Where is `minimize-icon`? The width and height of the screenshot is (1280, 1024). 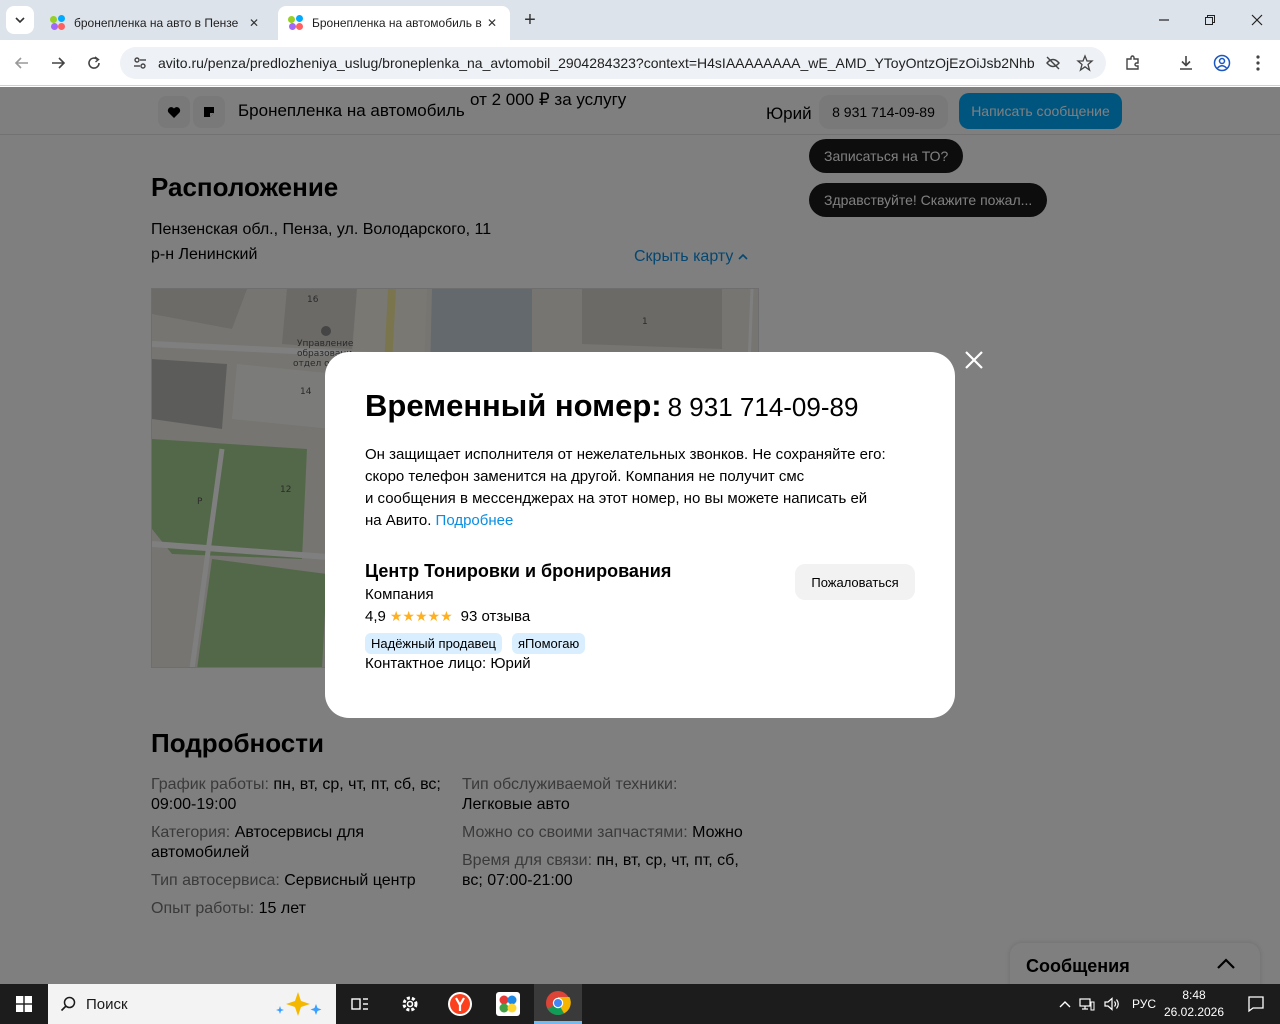
minimize-icon is located at coordinates (1164, 20).